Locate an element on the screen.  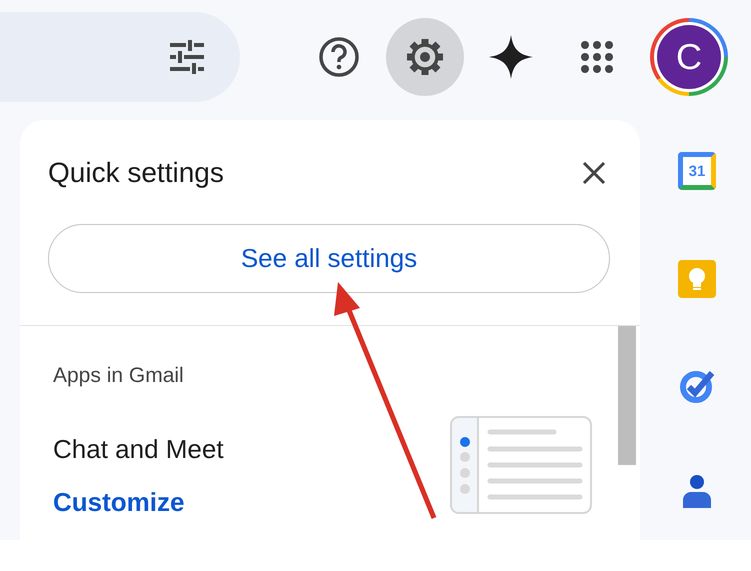
search-bar is located at coordinates (120, 57).